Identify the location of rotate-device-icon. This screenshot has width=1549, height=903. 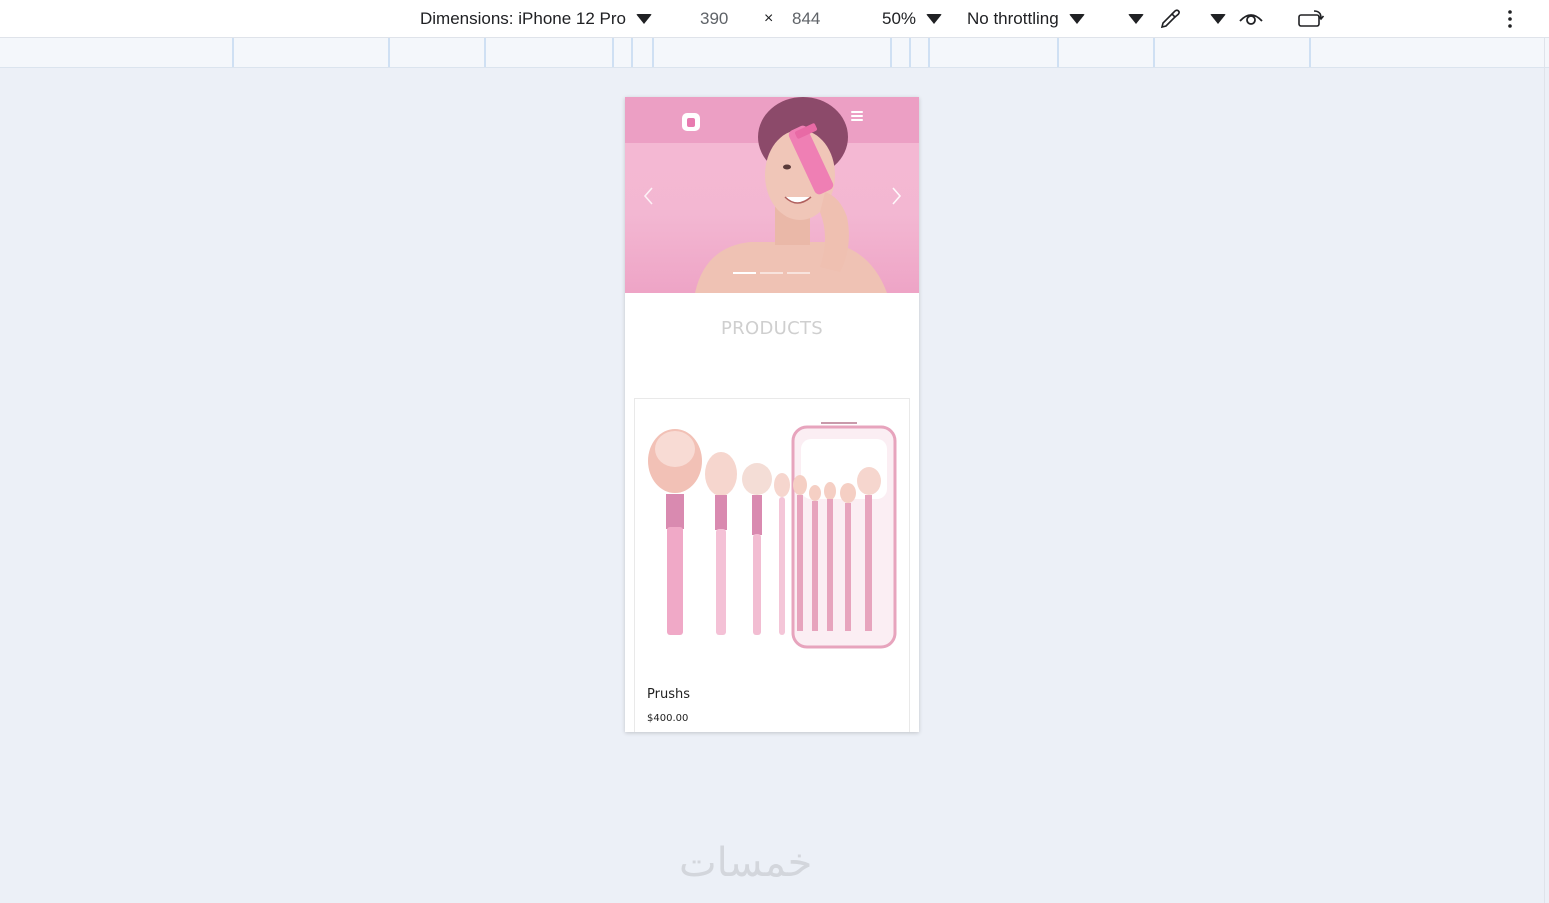
(1311, 18).